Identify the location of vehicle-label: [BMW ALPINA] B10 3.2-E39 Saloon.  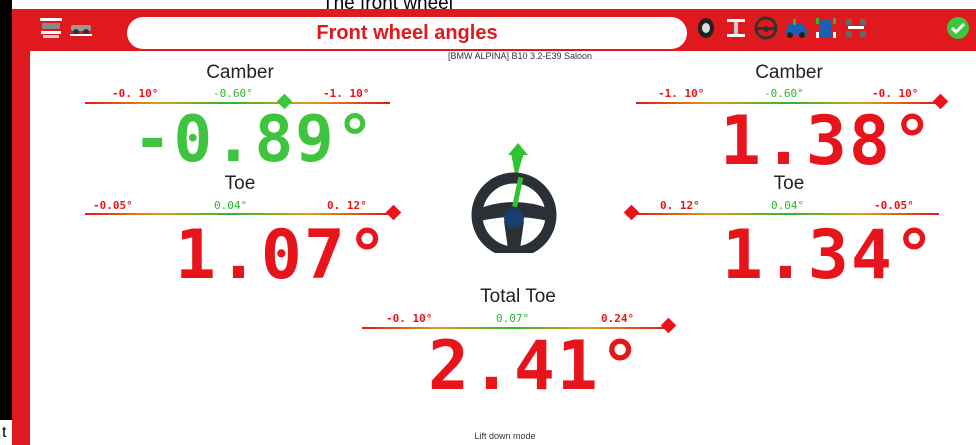
(520, 56).